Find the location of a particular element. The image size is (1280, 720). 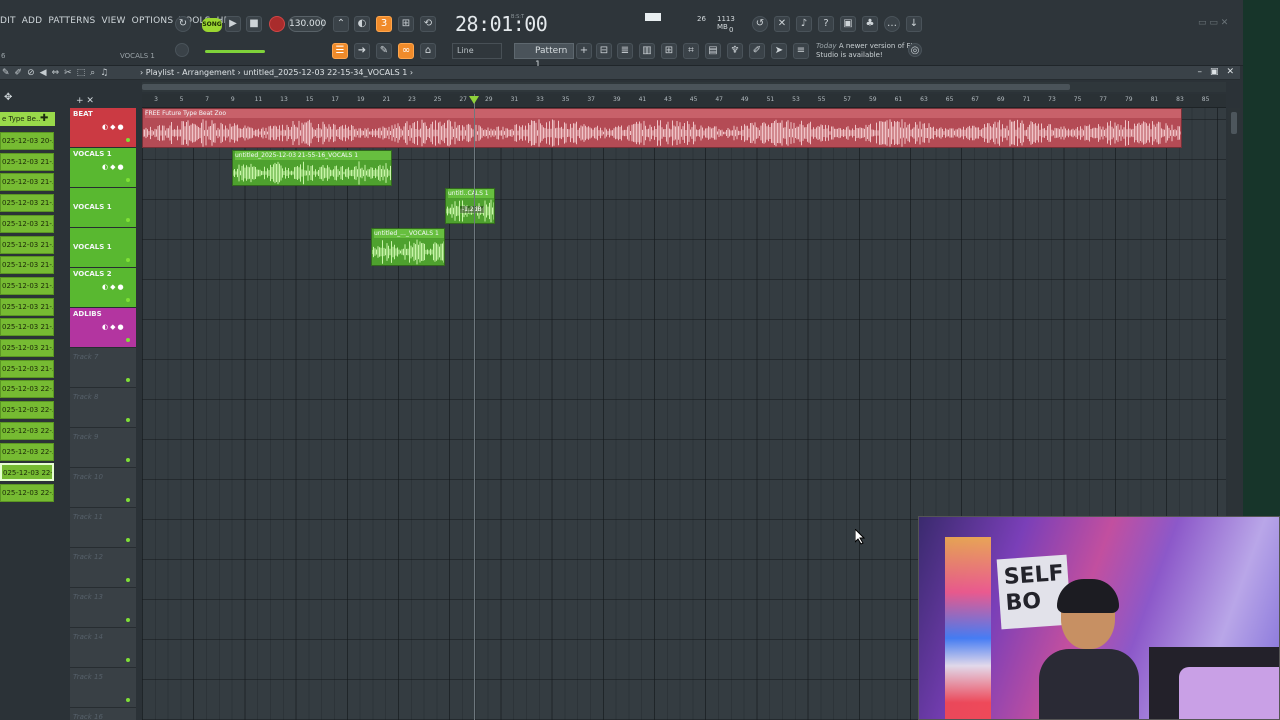

undo-icon: ↺ is located at coordinates (760, 24).